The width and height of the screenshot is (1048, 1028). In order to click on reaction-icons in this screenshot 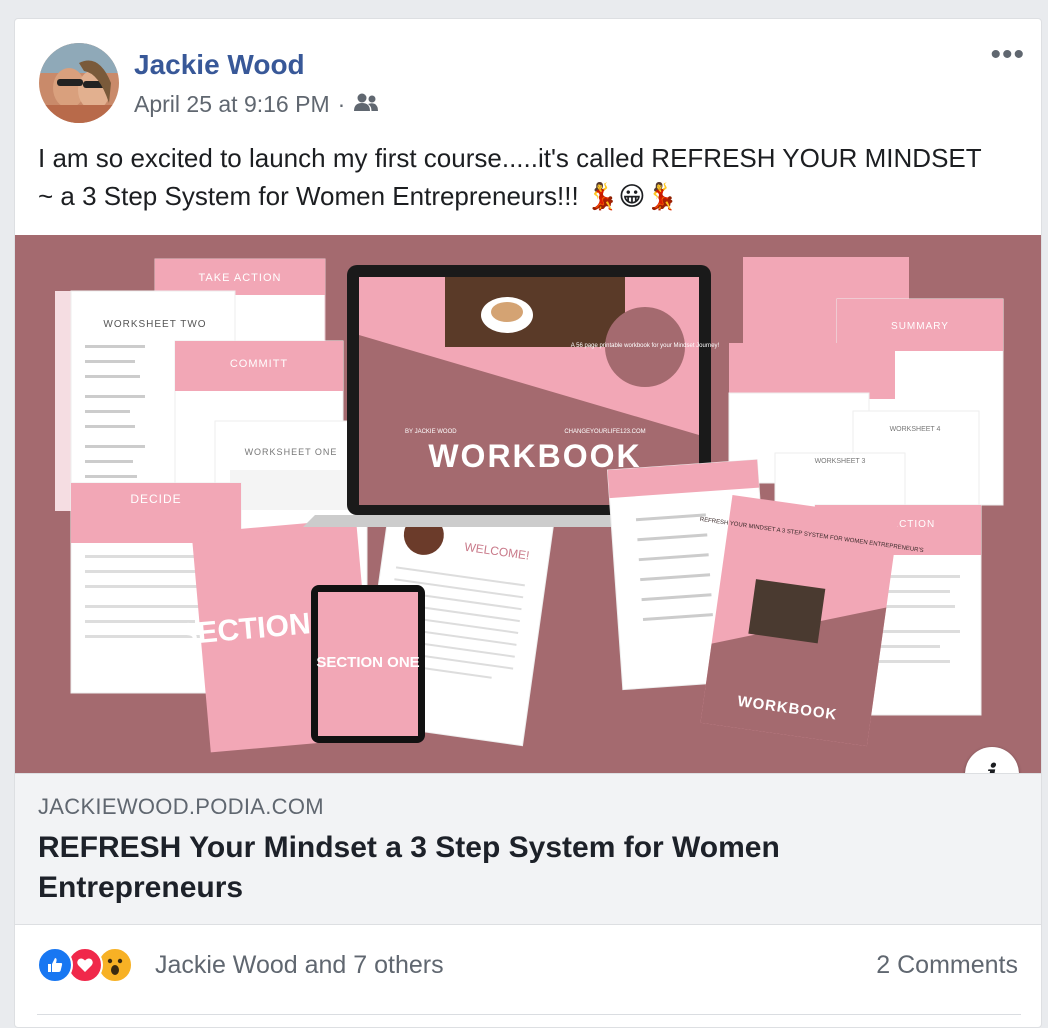, I will do `click(85, 965)`.